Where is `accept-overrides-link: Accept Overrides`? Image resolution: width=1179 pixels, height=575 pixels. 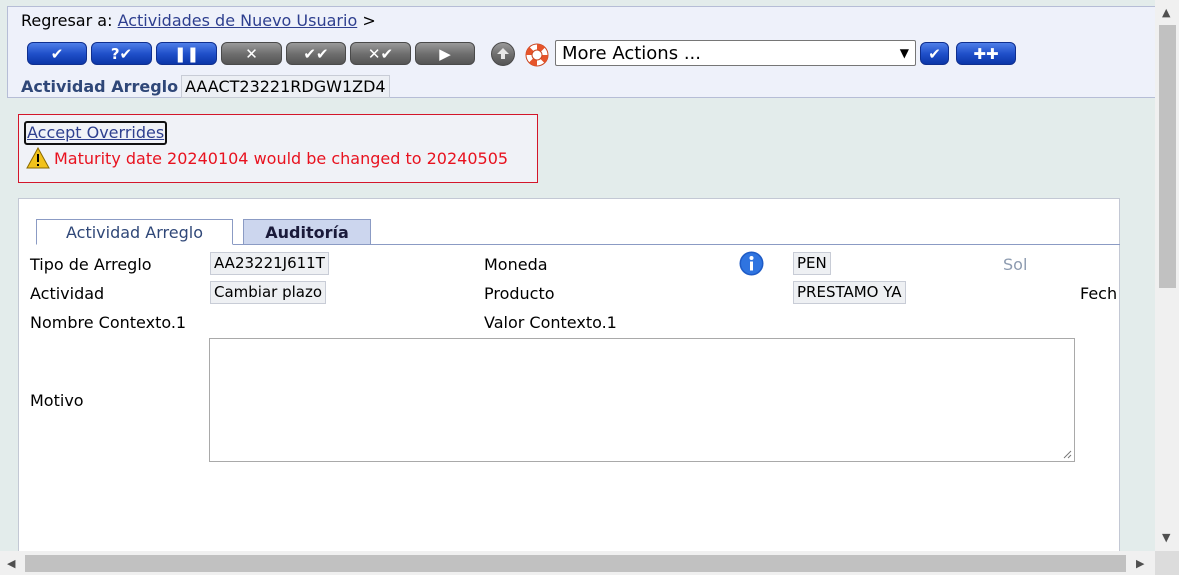 accept-overrides-link: Accept Overrides is located at coordinates (96, 133).